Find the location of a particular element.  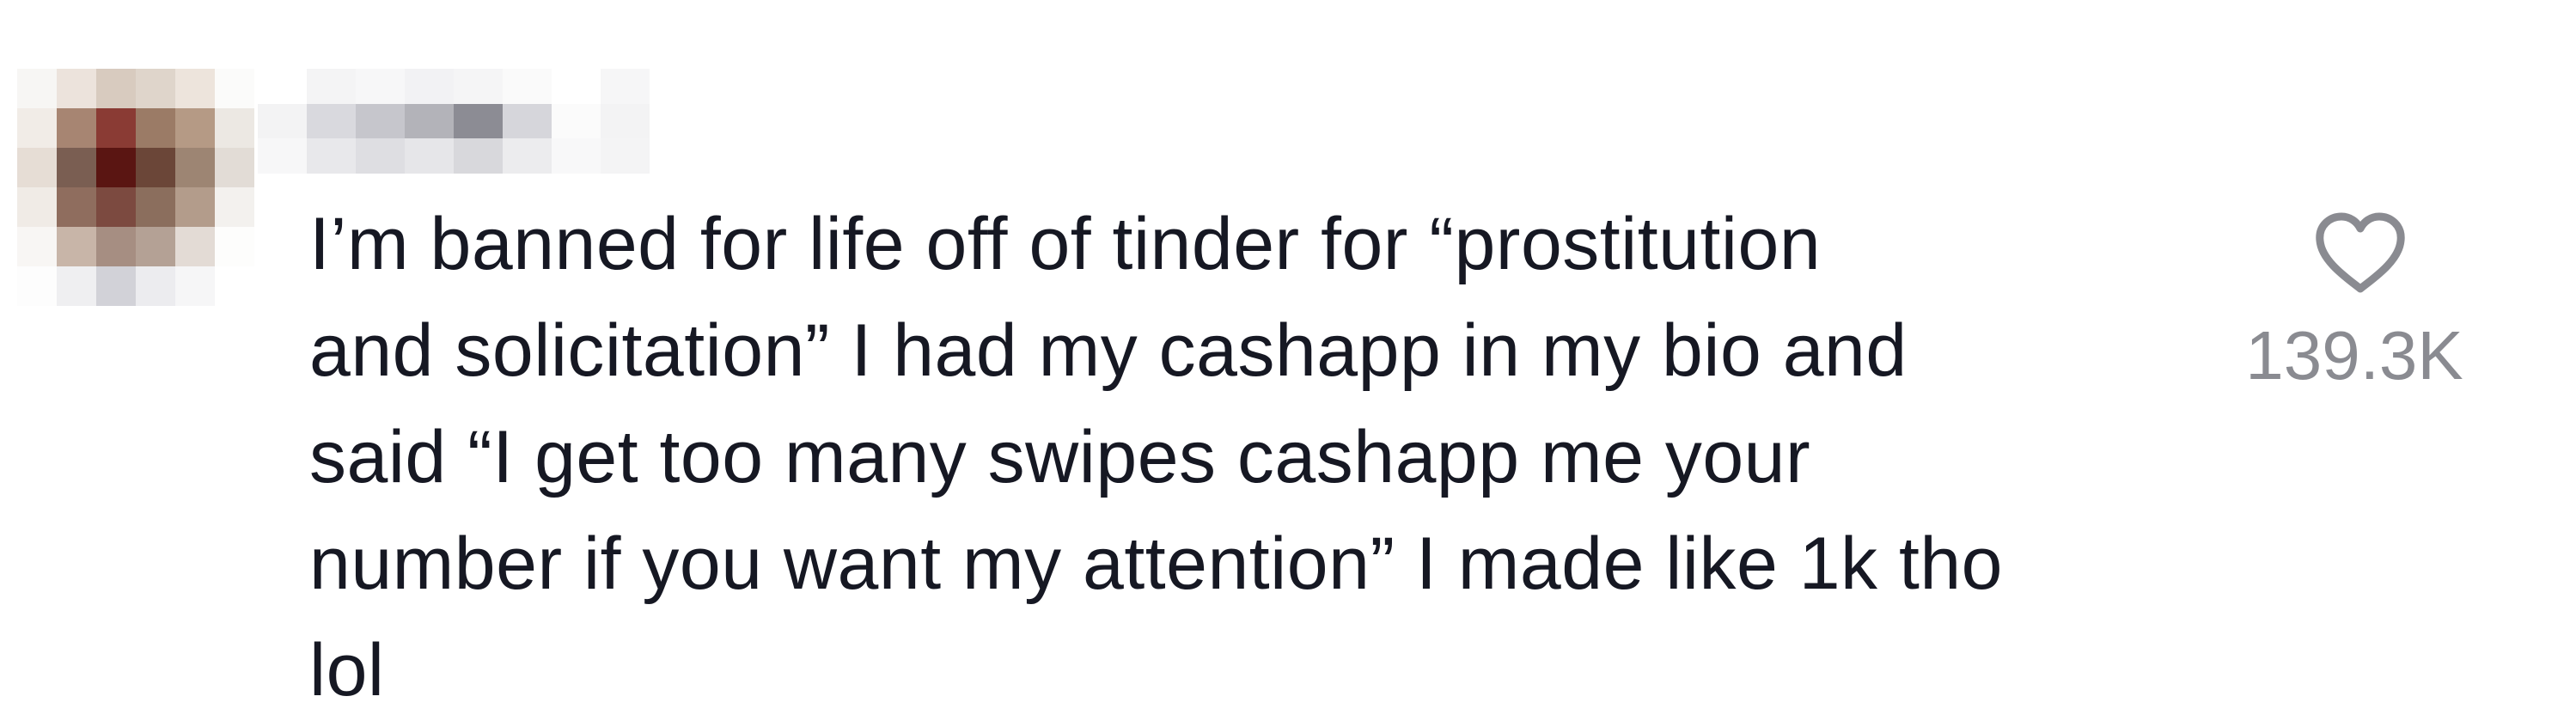

like-button: 139.3K is located at coordinates (2354, 309).